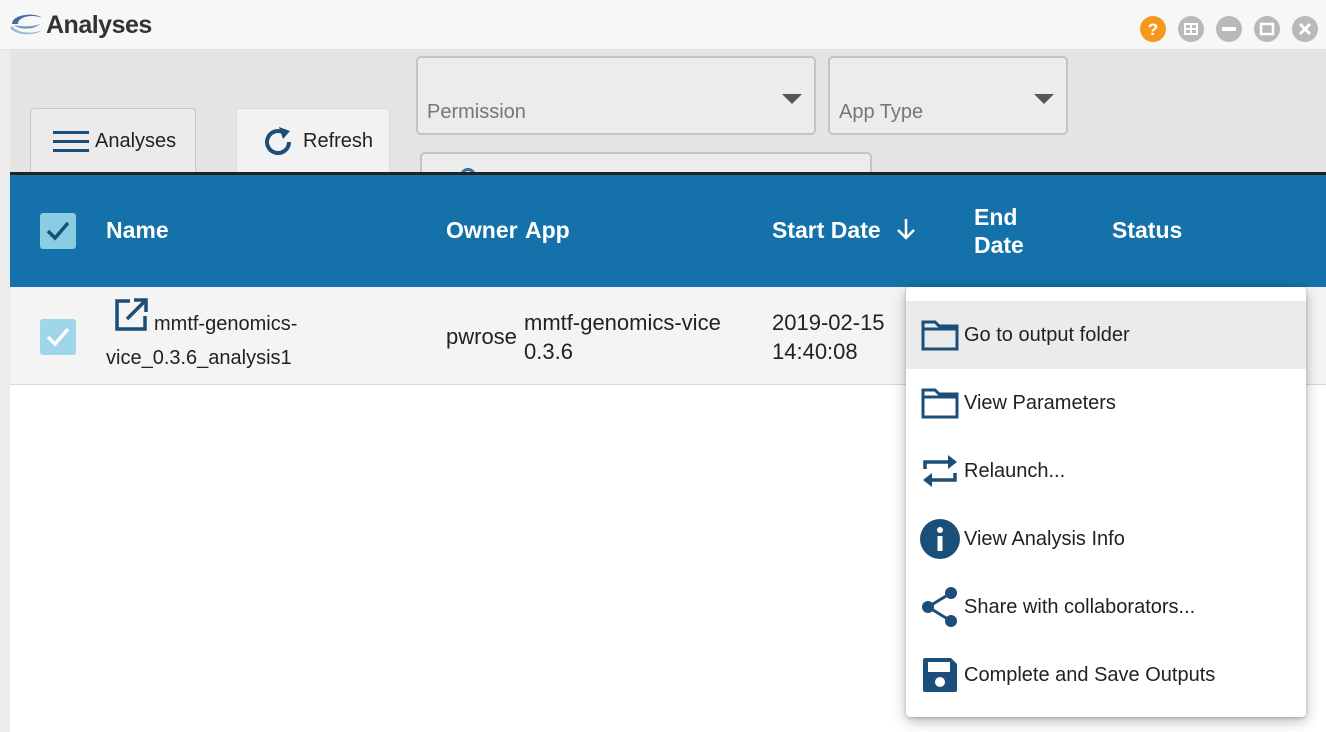 Image resolution: width=1326 pixels, height=732 pixels. I want to click on menu-item-complete-and-save-outputs: Complete and Save Outputs, so click(1106, 675).